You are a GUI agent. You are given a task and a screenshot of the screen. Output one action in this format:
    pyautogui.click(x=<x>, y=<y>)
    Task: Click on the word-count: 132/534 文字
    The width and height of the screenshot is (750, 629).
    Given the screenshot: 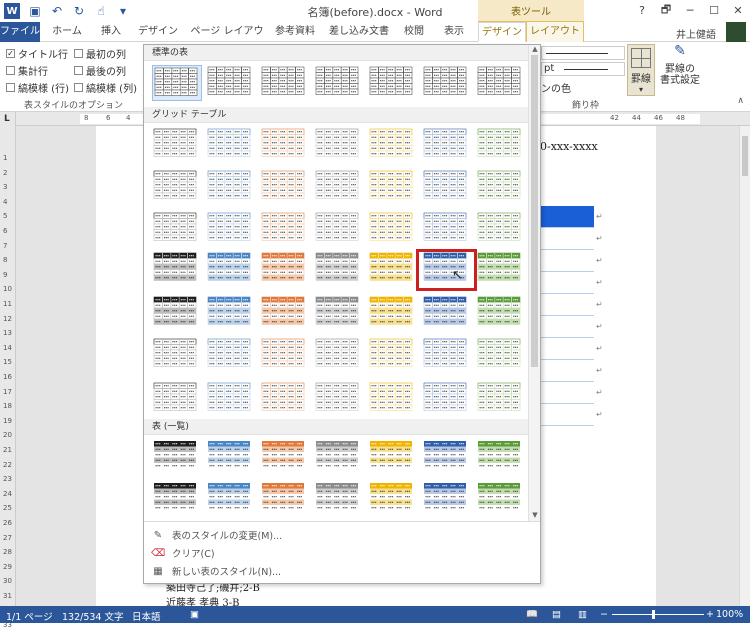 What is the action you would take?
    pyautogui.click(x=93, y=616)
    